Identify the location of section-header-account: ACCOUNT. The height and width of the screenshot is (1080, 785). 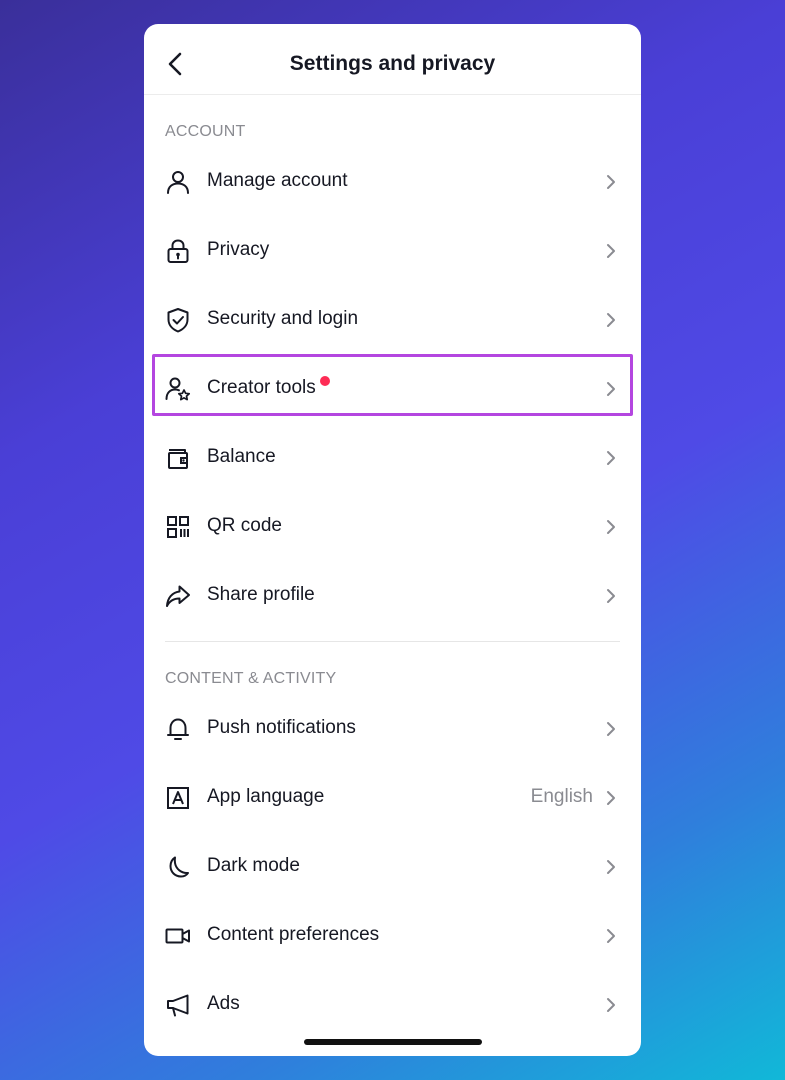
(205, 131).